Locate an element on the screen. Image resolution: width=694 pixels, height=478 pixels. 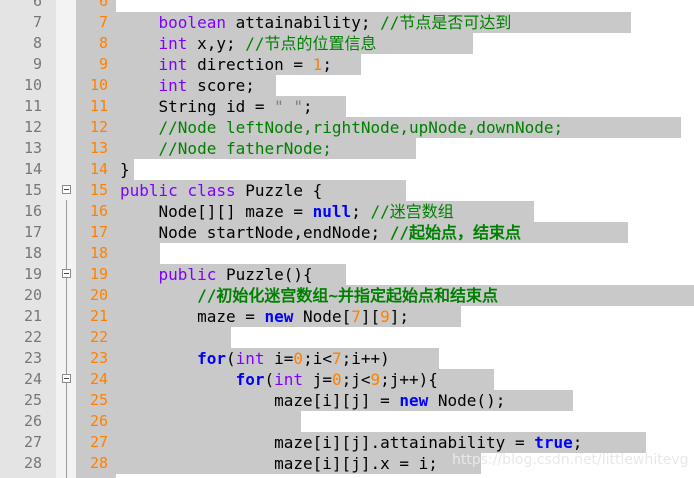
code-line: 23 23 for(int i=0;i<7;i++) is located at coordinates (347, 358).